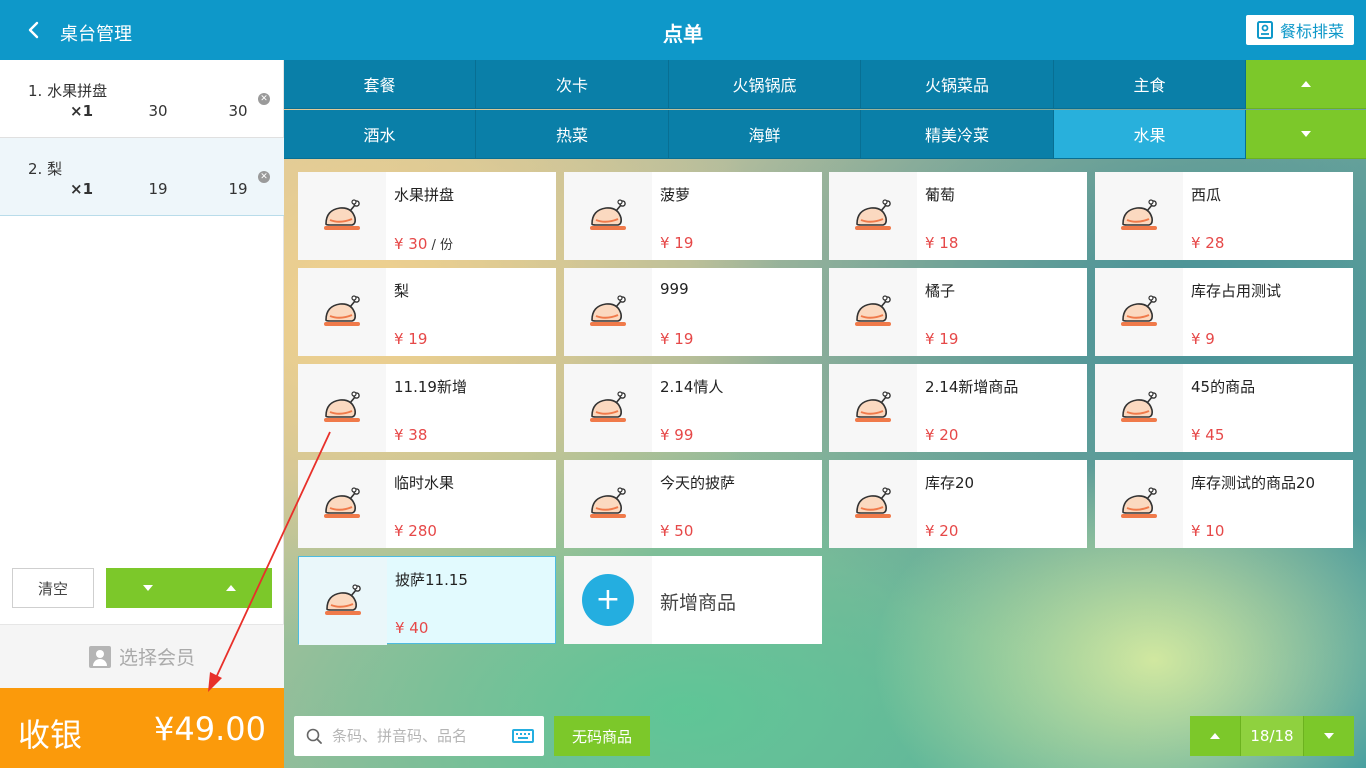 This screenshot has height=768, width=1366. Describe the element at coordinates (430, 387) in the screenshot. I see `product-name: 11.19新增` at that location.